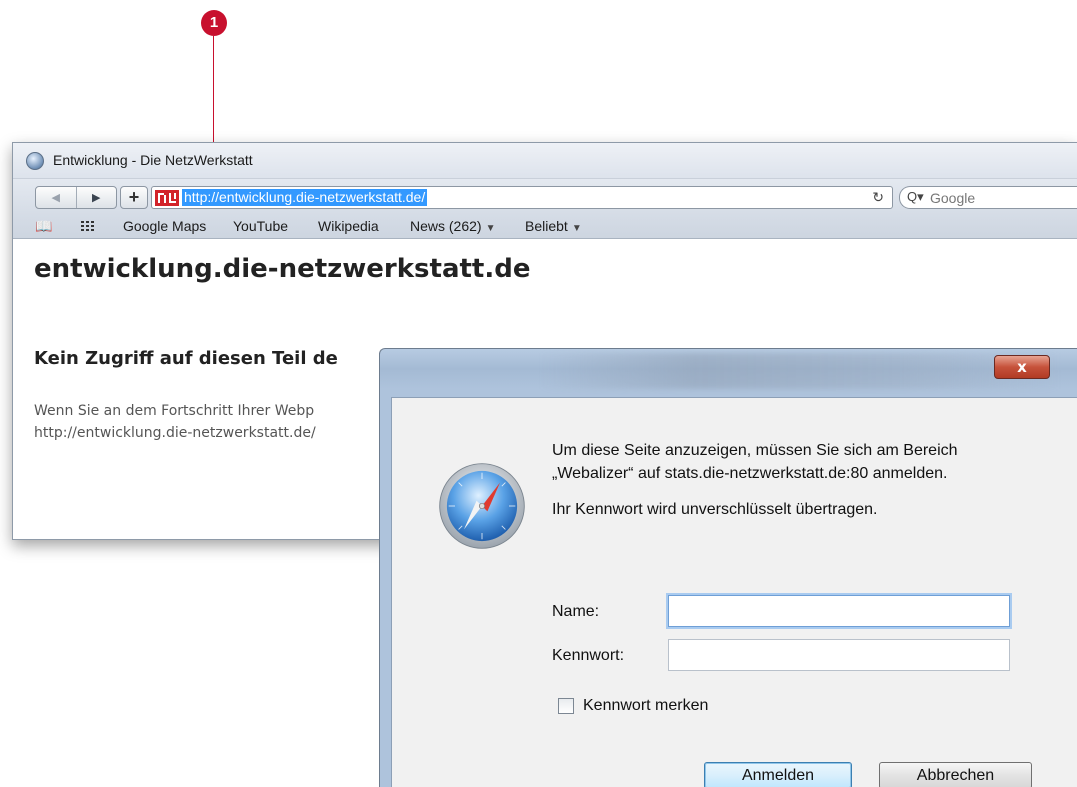  What do you see at coordinates (260, 226) in the screenshot?
I see `bookmark-youtube: YouTube` at bounding box center [260, 226].